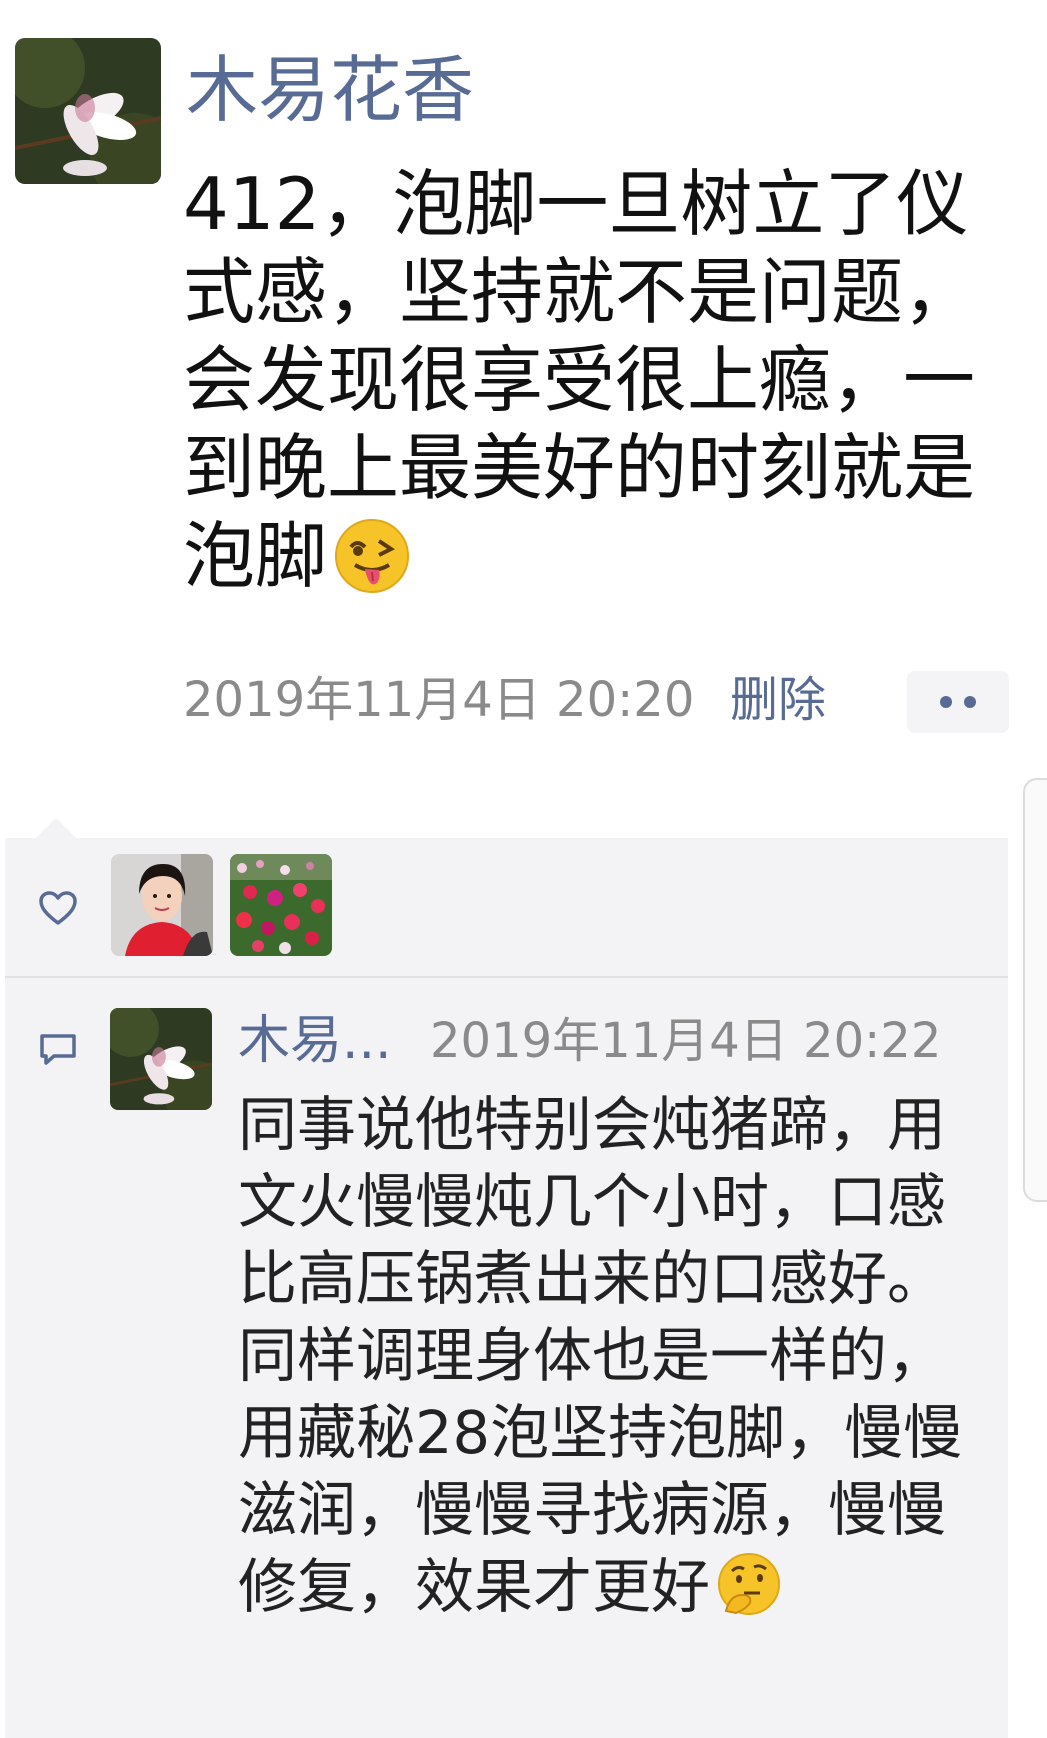  Describe the element at coordinates (58, 1049) in the screenshot. I see `comment-bubble-icon` at that location.